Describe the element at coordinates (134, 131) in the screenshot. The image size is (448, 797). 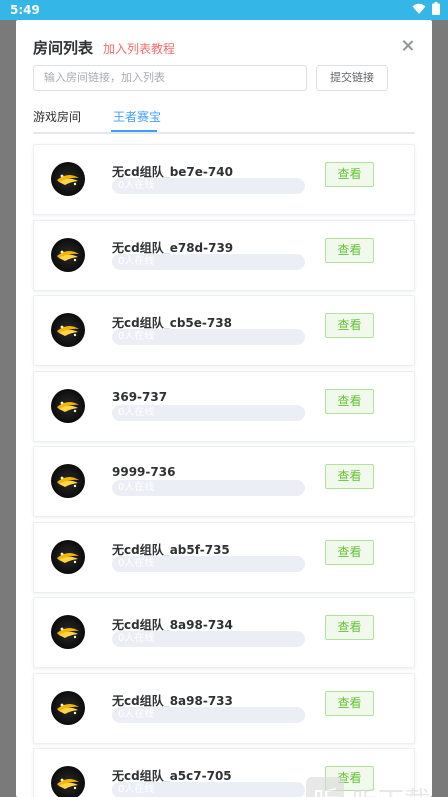
I see `active-tab-indicator` at that location.